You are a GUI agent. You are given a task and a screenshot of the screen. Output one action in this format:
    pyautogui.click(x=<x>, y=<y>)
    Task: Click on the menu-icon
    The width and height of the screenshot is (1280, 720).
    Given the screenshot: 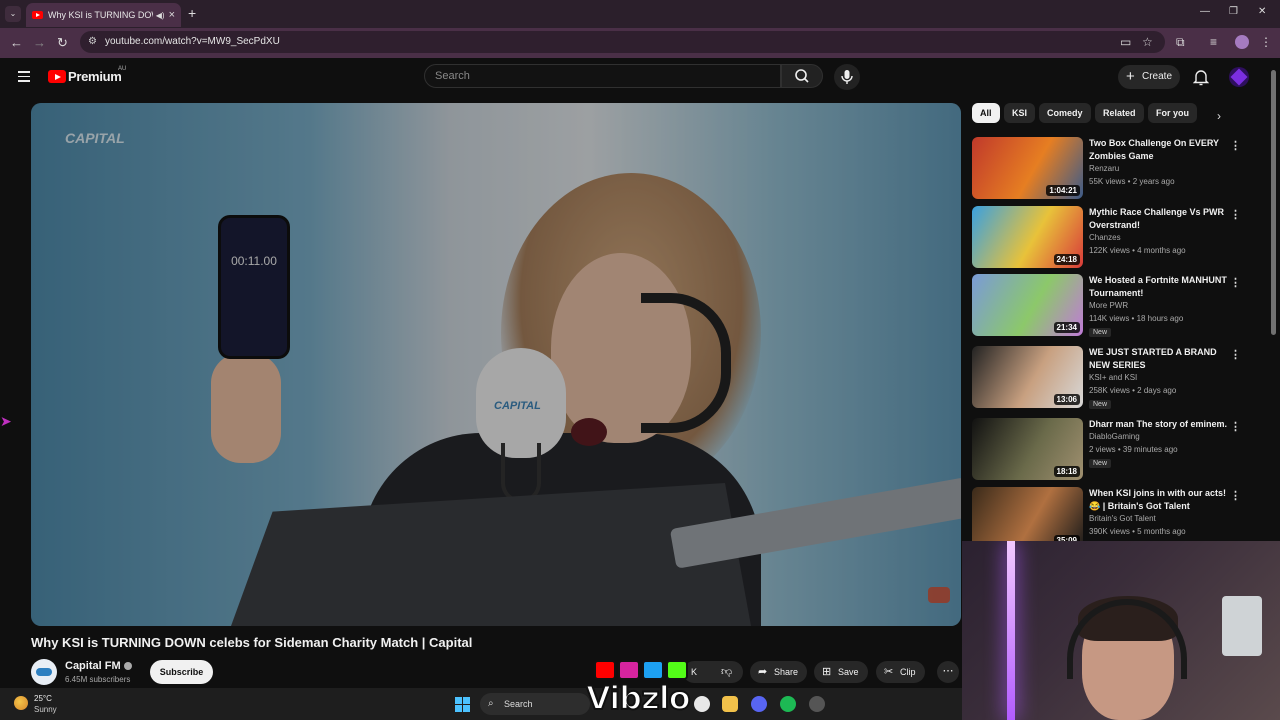 What is the action you would take?
    pyautogui.click(x=24, y=78)
    